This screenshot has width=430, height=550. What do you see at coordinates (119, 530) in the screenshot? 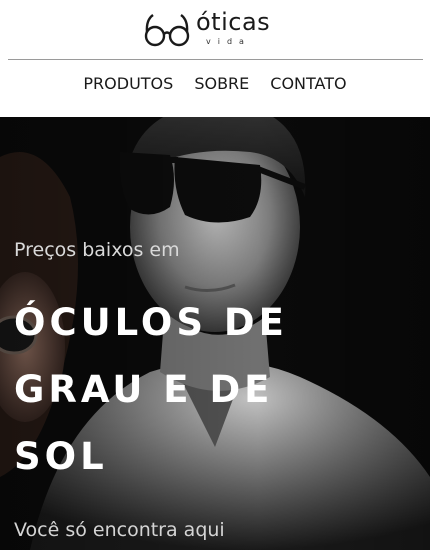
I see `hero-subtitle: Você só encontra aqui` at bounding box center [119, 530].